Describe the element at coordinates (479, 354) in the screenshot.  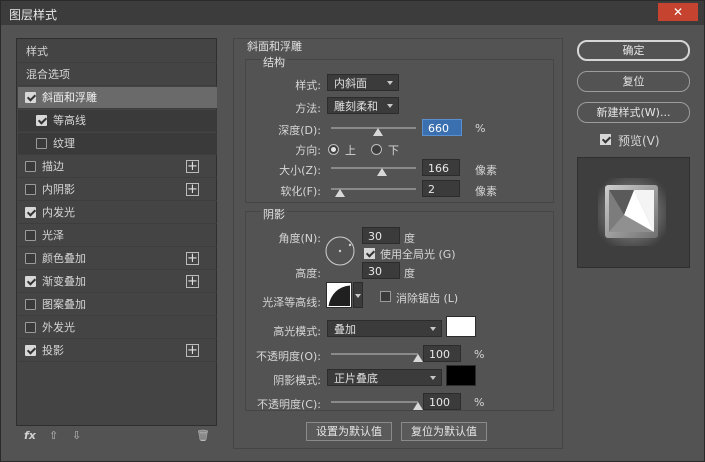
I see `highlight-opacity-unit: %` at that location.